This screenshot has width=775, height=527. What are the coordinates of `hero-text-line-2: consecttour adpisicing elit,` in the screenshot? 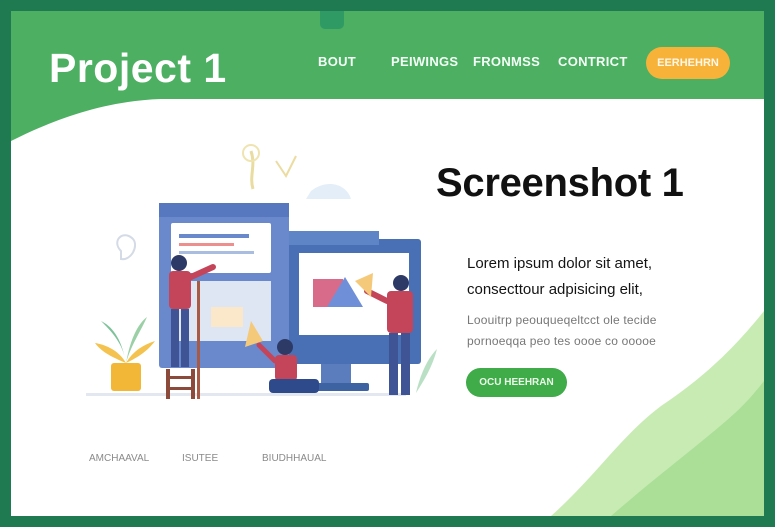 It's located at (555, 289).